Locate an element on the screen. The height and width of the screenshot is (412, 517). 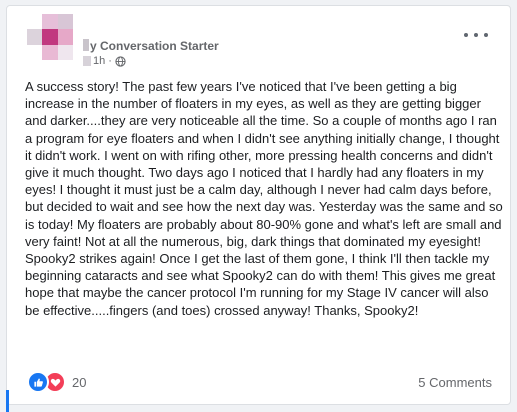
post-time: 1h is located at coordinates (99, 61).